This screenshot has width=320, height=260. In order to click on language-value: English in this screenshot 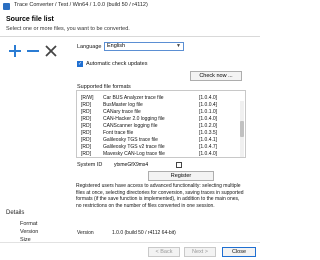, I will do `click(116, 46)`.